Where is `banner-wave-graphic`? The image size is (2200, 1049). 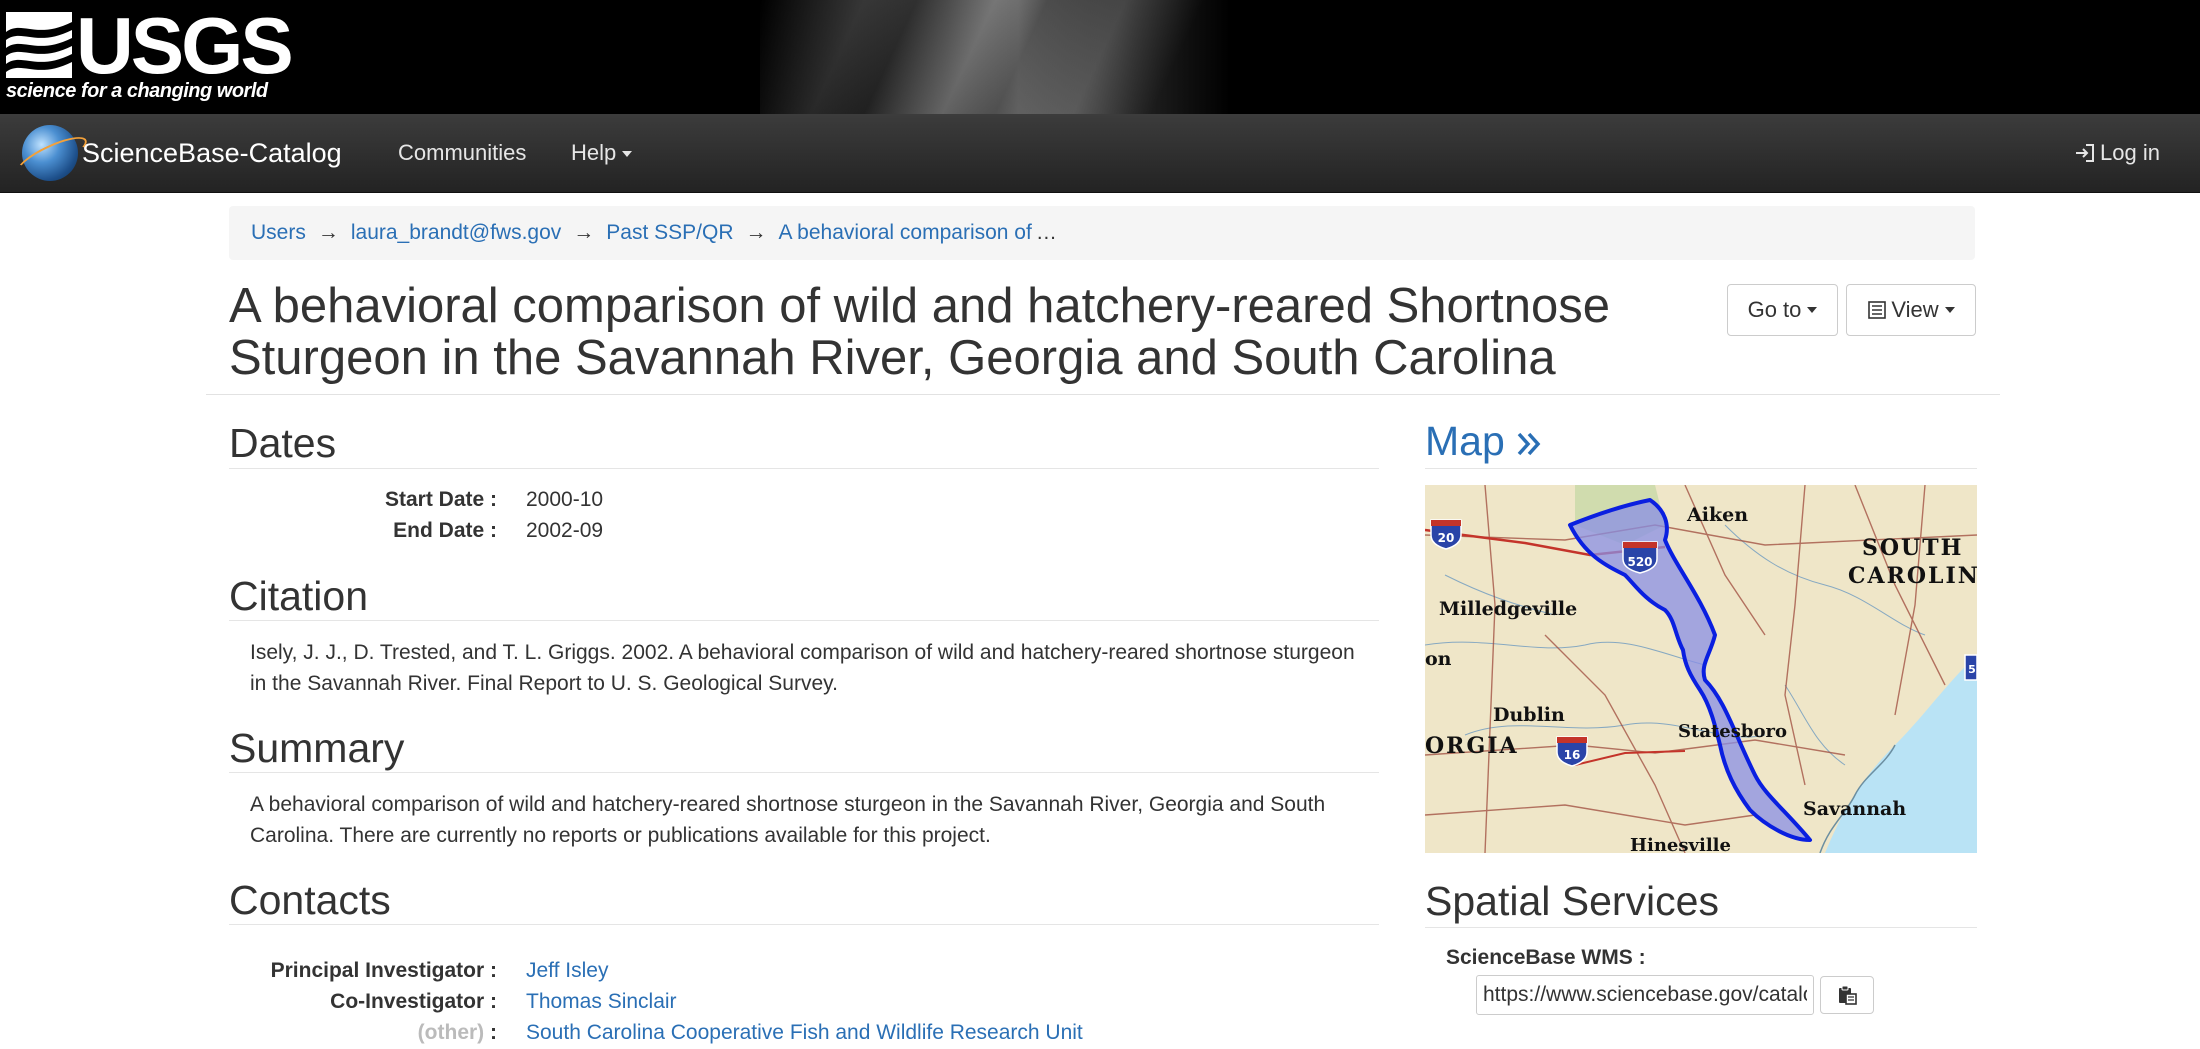
banner-wave-graphic is located at coordinates (995, 57).